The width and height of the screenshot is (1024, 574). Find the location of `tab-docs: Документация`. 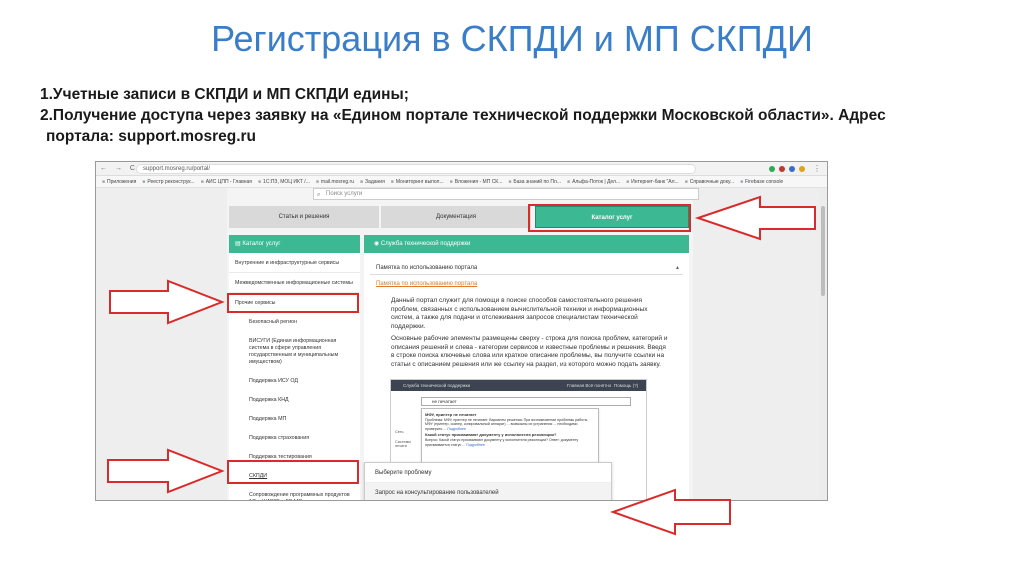

tab-docs: Документация is located at coordinates (456, 217).